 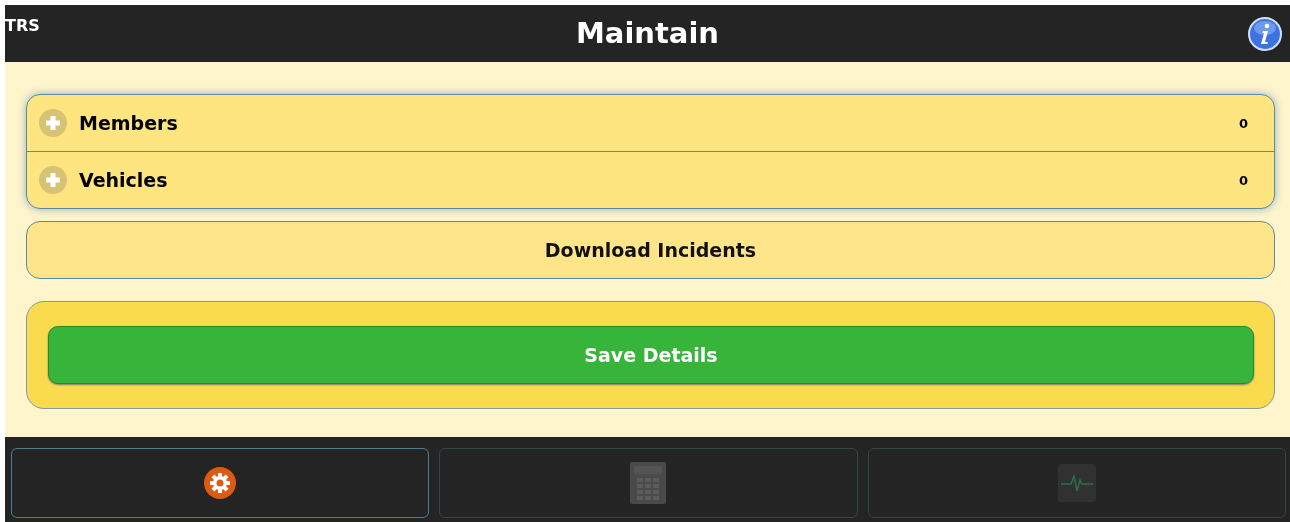 I want to click on section-label: Vehicles, so click(x=124, y=180).